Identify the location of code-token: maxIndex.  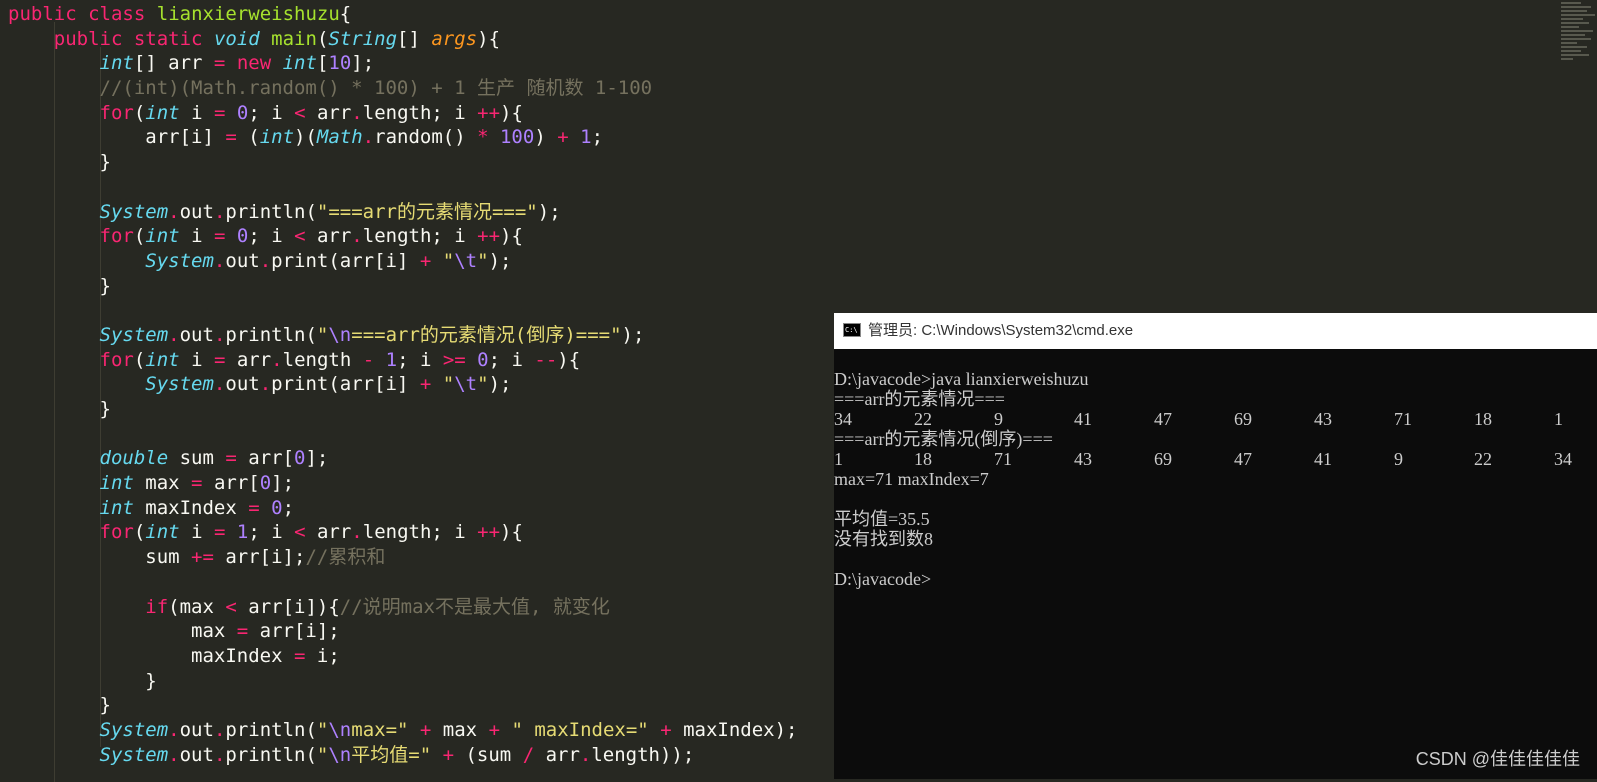
(151, 655).